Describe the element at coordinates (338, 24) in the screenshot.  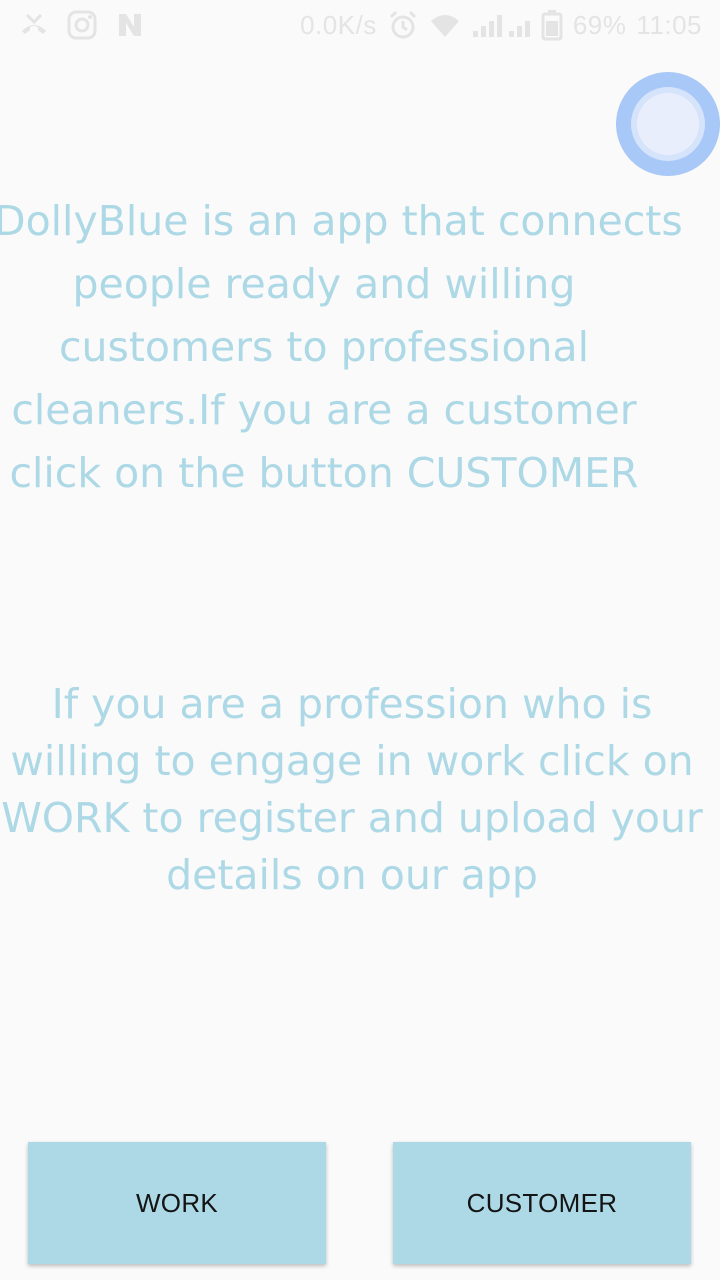
I see `net-speed: 0.0K/s` at that location.